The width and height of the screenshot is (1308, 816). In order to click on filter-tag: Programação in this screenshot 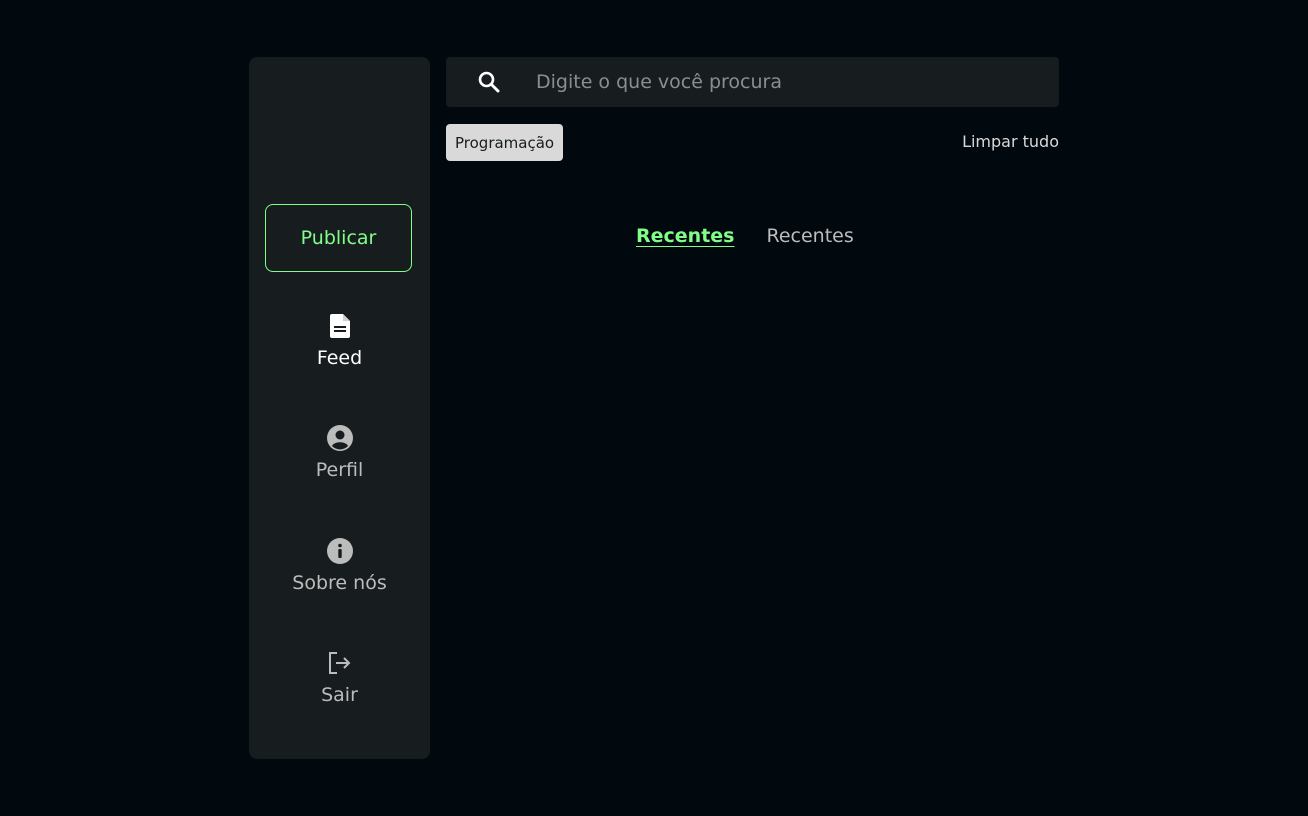, I will do `click(505, 142)`.